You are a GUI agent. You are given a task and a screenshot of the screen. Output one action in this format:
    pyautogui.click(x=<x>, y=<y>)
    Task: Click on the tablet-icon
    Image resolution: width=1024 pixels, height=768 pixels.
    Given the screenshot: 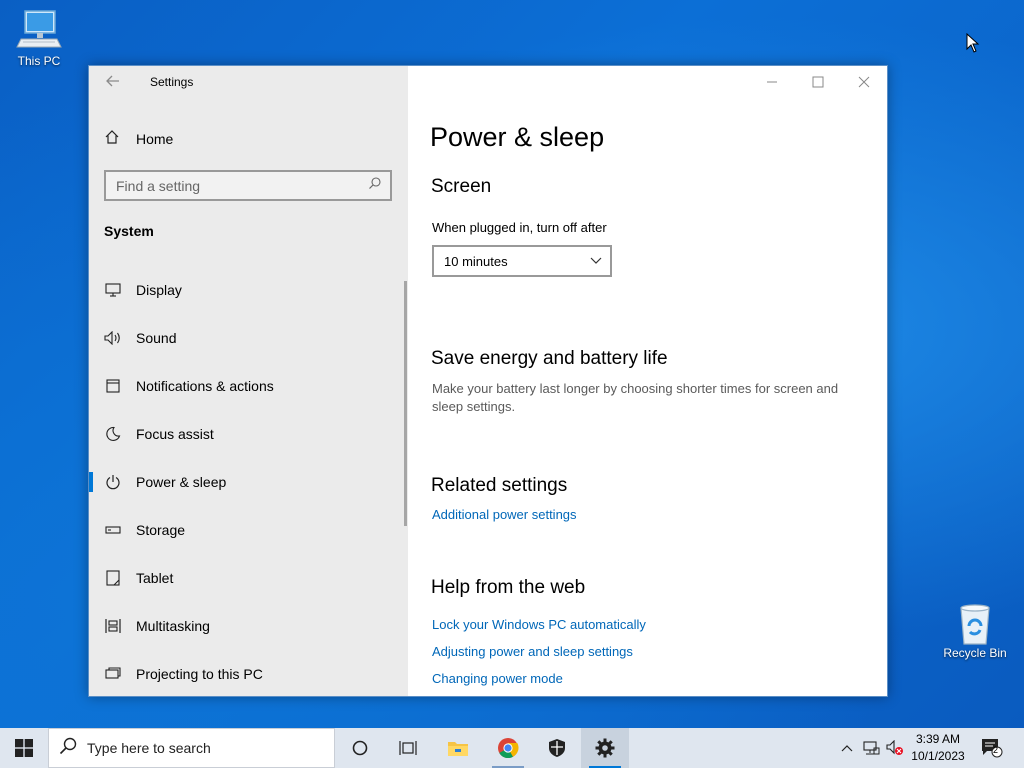 What is the action you would take?
    pyautogui.click(x=113, y=578)
    